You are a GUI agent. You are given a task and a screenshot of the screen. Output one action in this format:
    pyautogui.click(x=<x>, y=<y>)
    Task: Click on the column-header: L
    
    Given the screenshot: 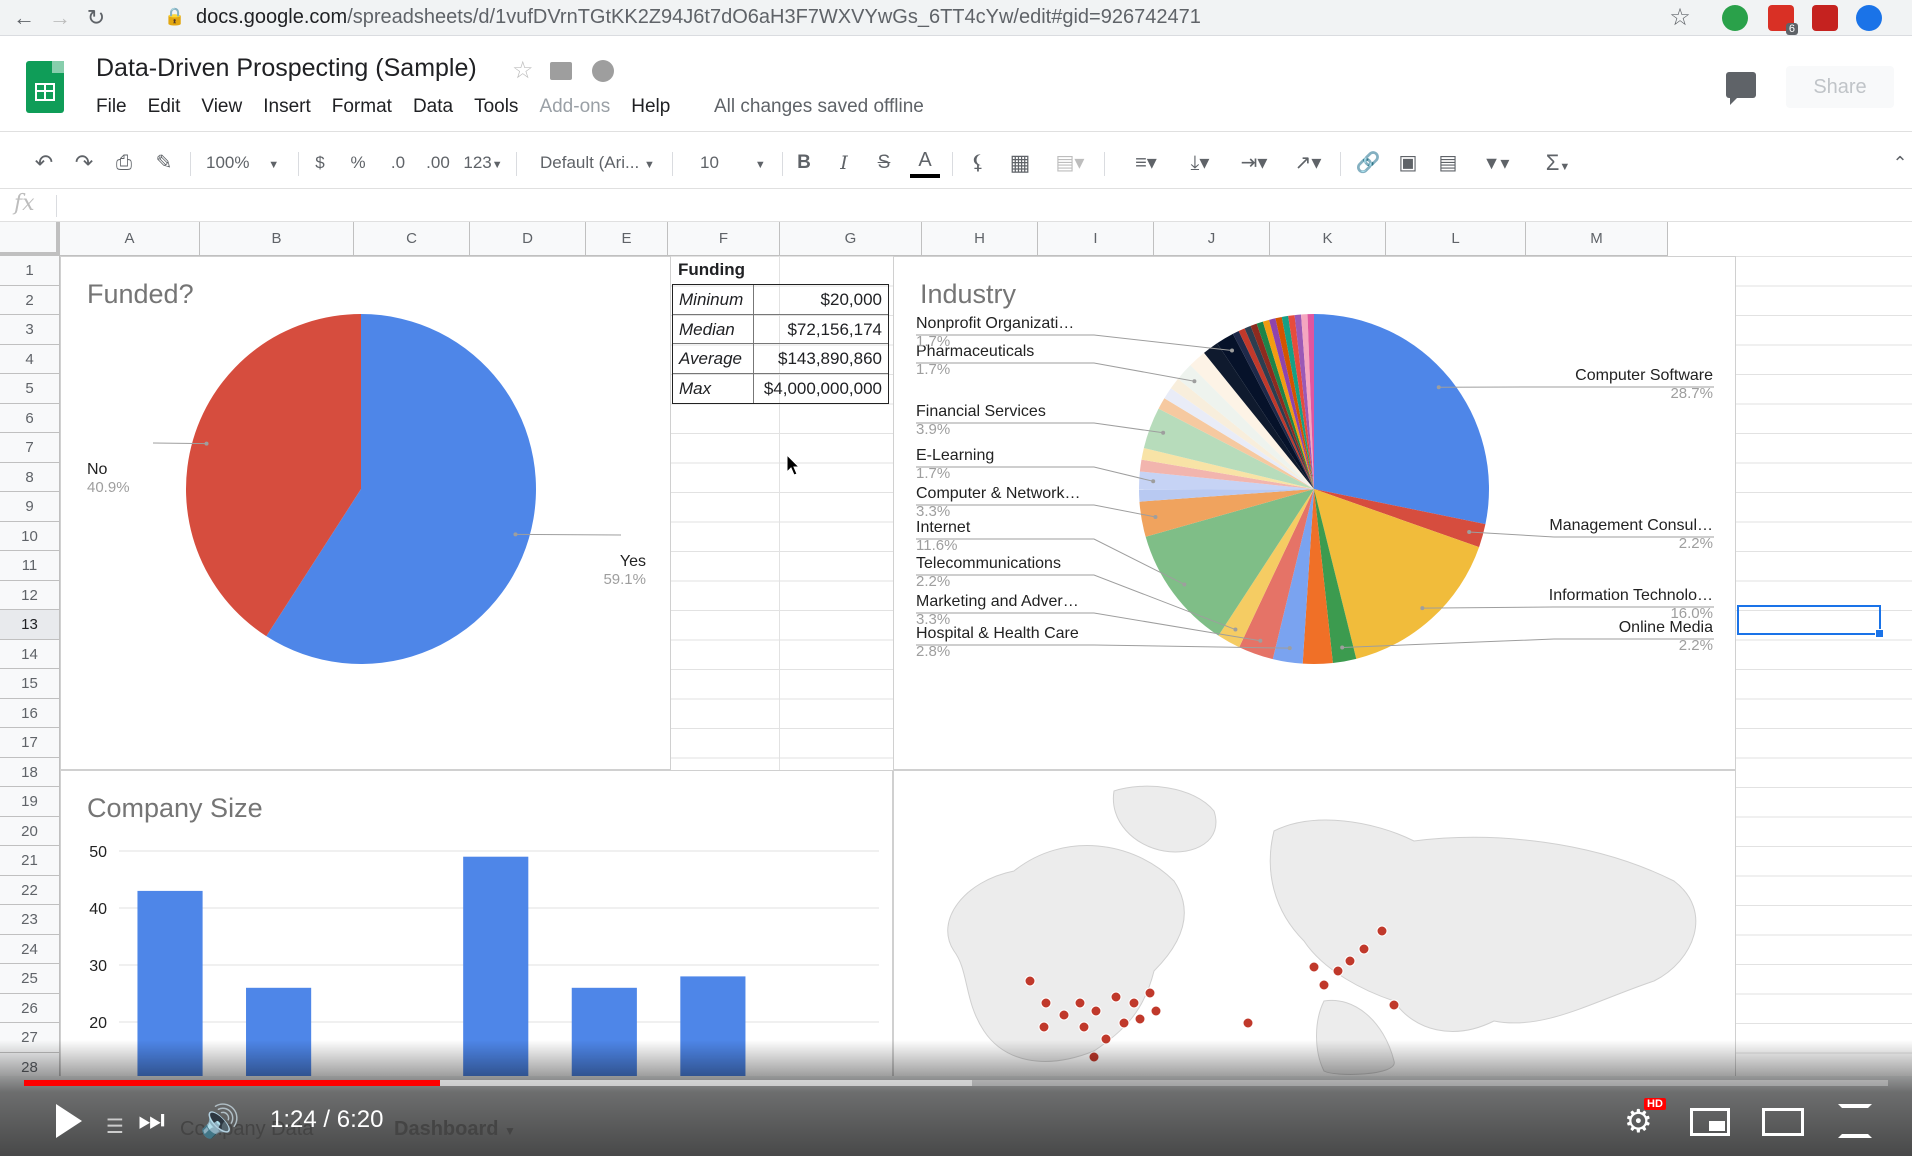 What is the action you would take?
    pyautogui.click(x=1456, y=239)
    